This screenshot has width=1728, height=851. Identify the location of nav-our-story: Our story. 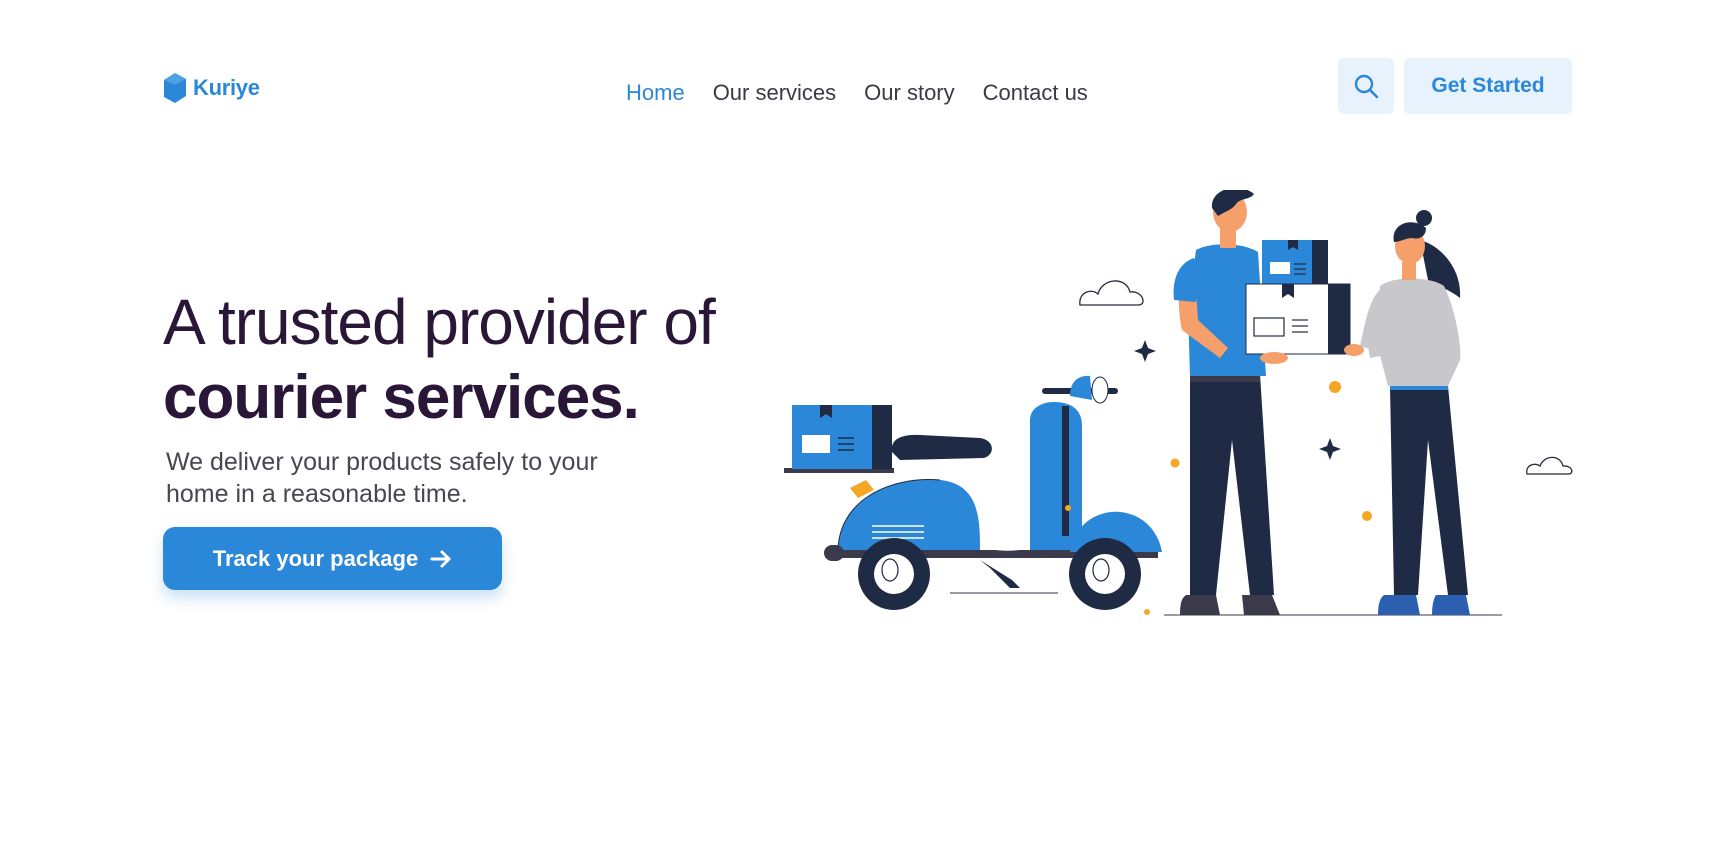
(909, 93).